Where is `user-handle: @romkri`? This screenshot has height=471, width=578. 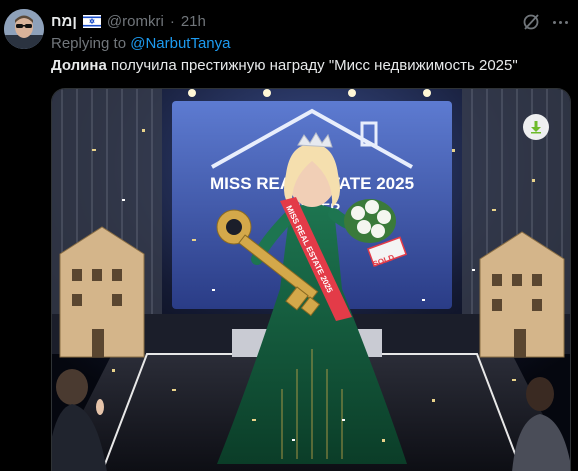 user-handle: @romkri is located at coordinates (135, 21).